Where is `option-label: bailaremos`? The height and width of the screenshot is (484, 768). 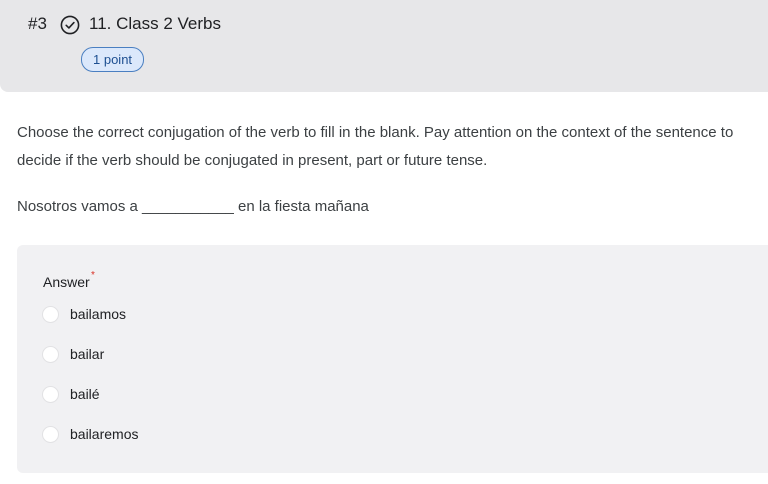 option-label: bailaremos is located at coordinates (104, 434).